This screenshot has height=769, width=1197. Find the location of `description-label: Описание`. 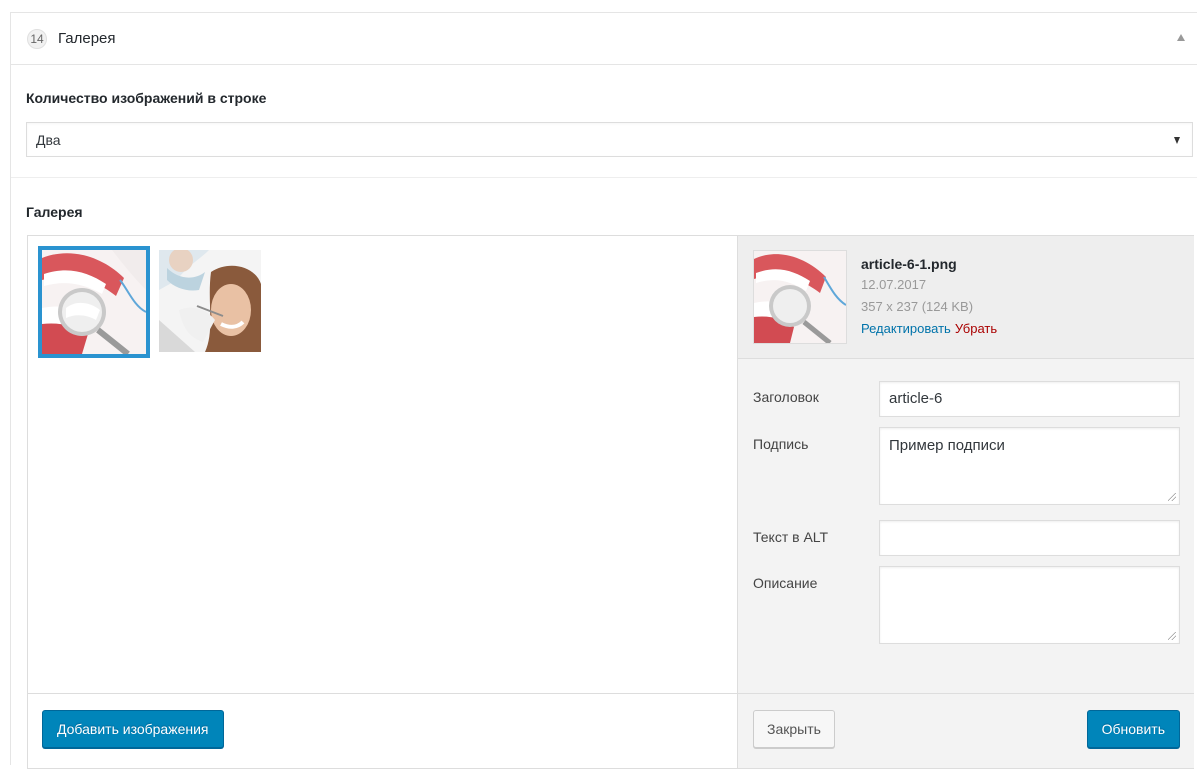

description-label: Описание is located at coordinates (785, 583).